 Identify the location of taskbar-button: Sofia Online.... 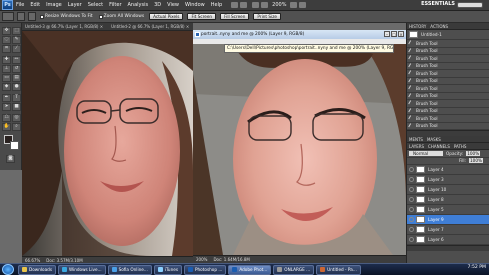
(129, 269).